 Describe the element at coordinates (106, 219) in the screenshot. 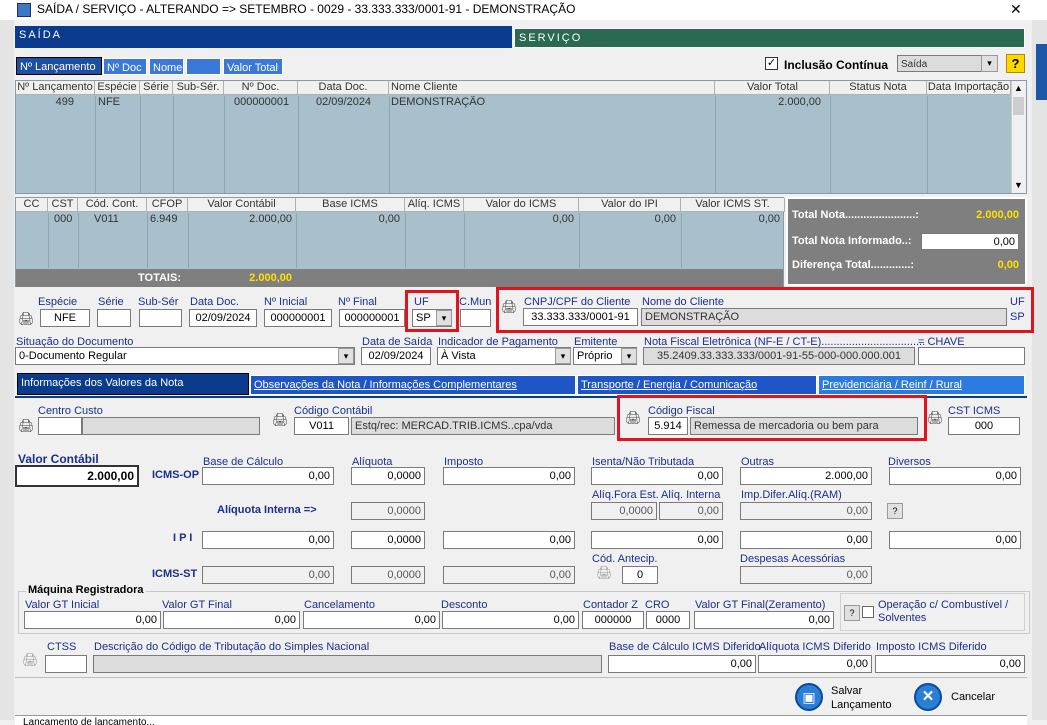

I see `table-row-cell: V011` at that location.